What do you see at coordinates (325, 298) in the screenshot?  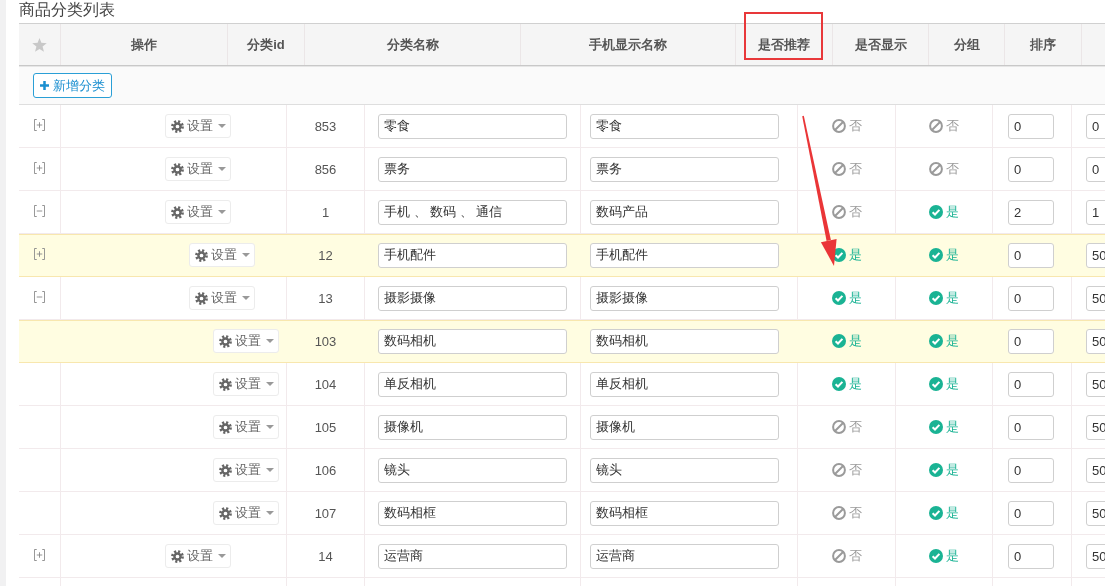 I see `category-id: 13` at bounding box center [325, 298].